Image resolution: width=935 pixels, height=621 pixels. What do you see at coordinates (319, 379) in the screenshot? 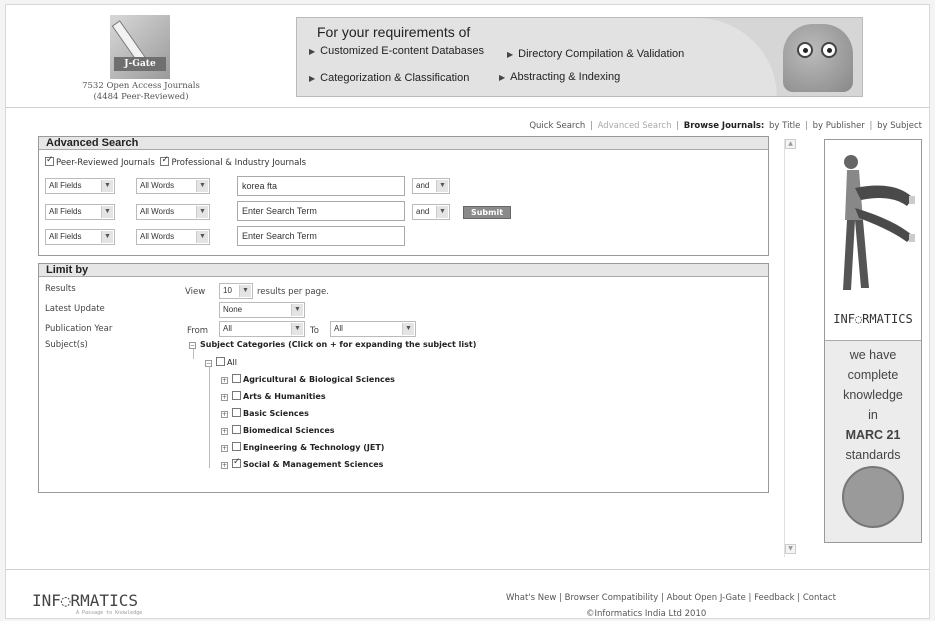
I see `category-label: Agricultural & Biological Sciences` at bounding box center [319, 379].